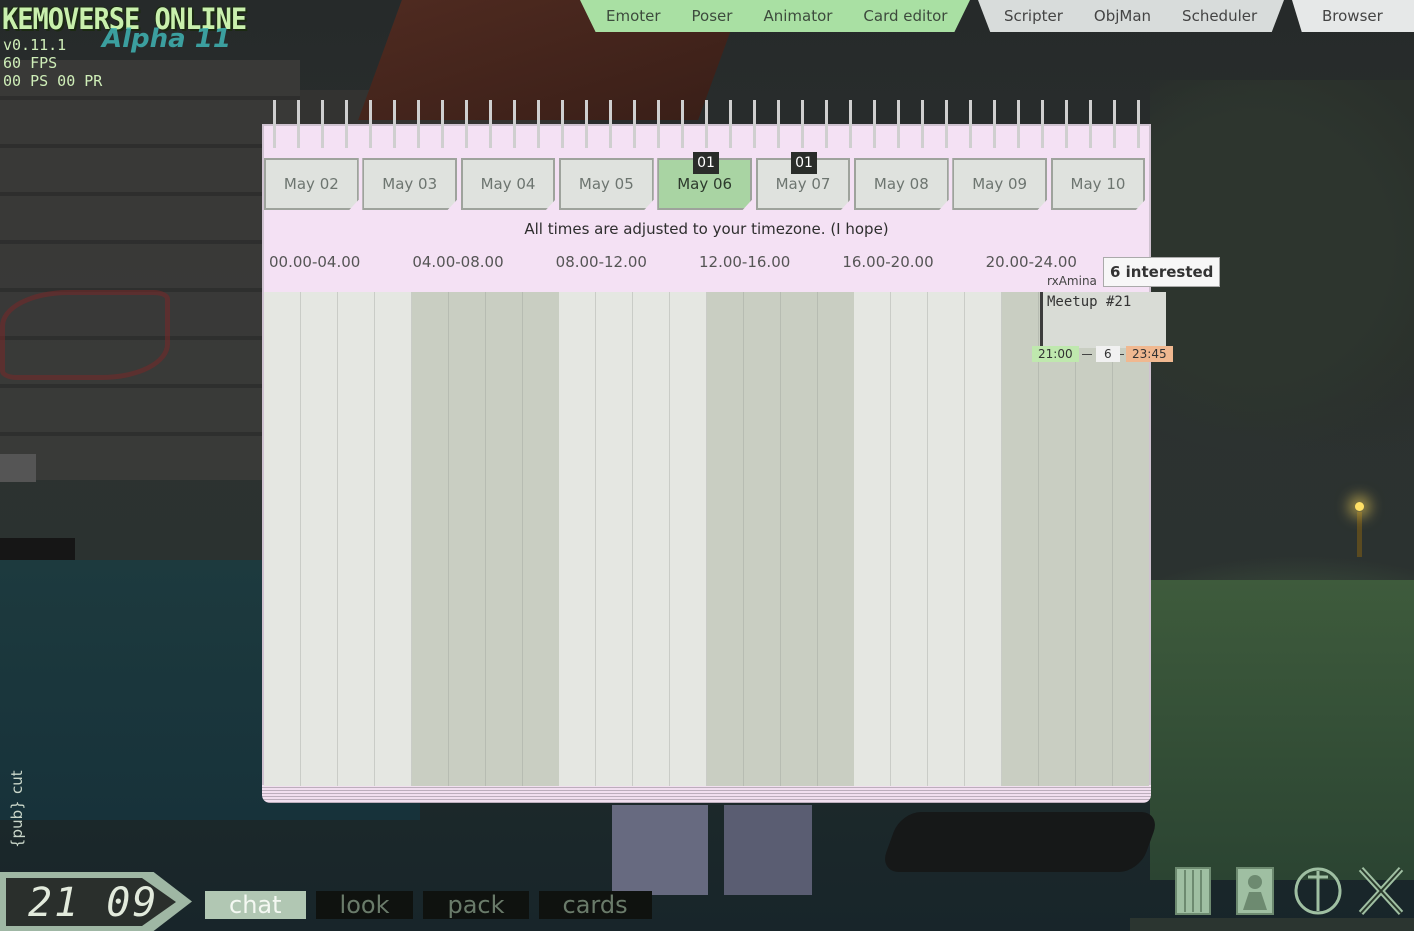 Image resolution: width=1414 pixels, height=931 pixels. What do you see at coordinates (93, 903) in the screenshot?
I see `game-clock: 21 09` at bounding box center [93, 903].